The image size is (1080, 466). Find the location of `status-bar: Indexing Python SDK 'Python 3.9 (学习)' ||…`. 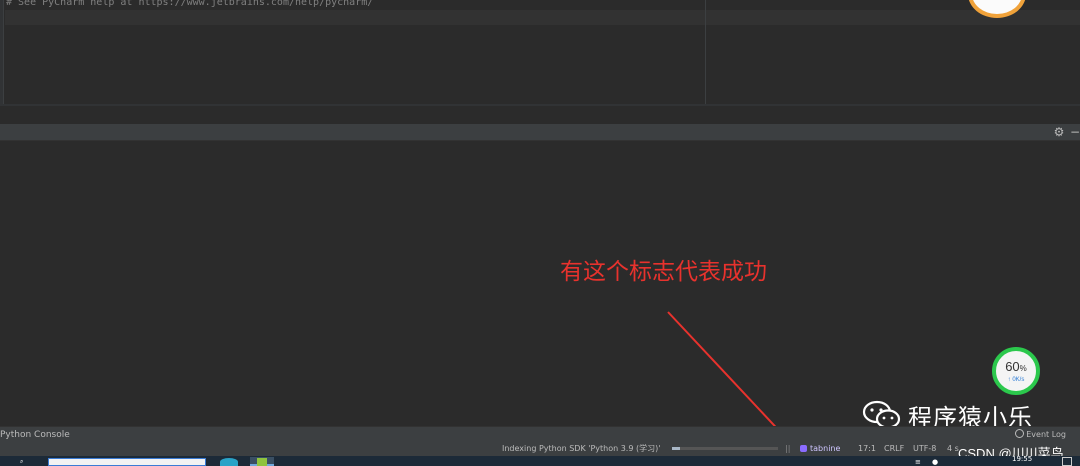

status-bar: Indexing Python SDK 'Python 3.9 (学习)' ||… is located at coordinates (540, 449).